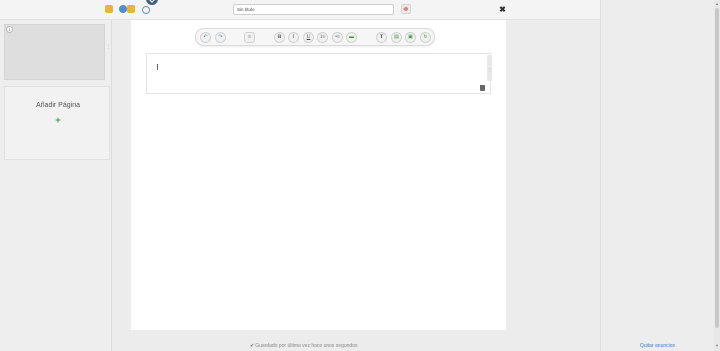 The width and height of the screenshot is (720, 351). Describe the element at coordinates (293, 37) in the screenshot. I see `italic-icon: I` at that location.